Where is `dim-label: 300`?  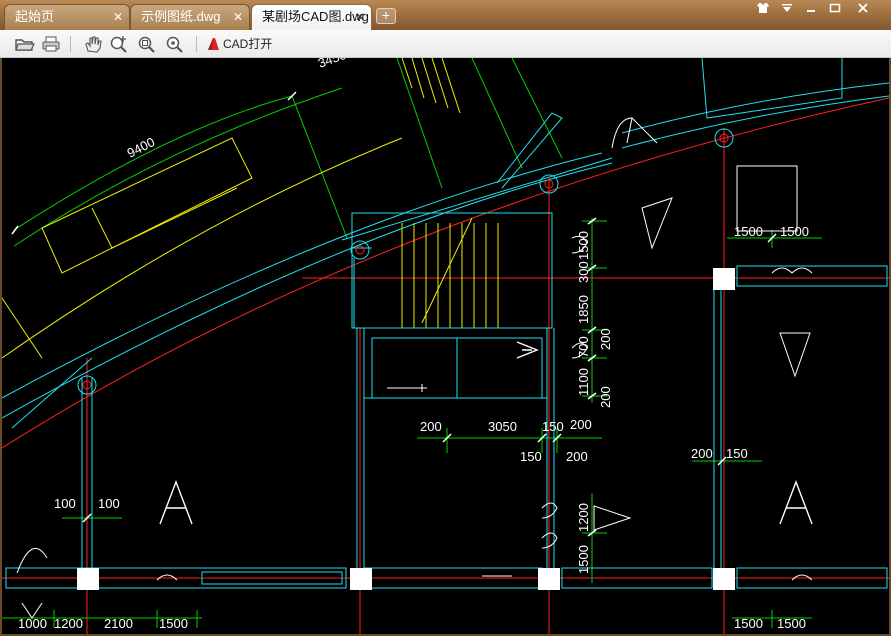
dim-label: 300 is located at coordinates (583, 272).